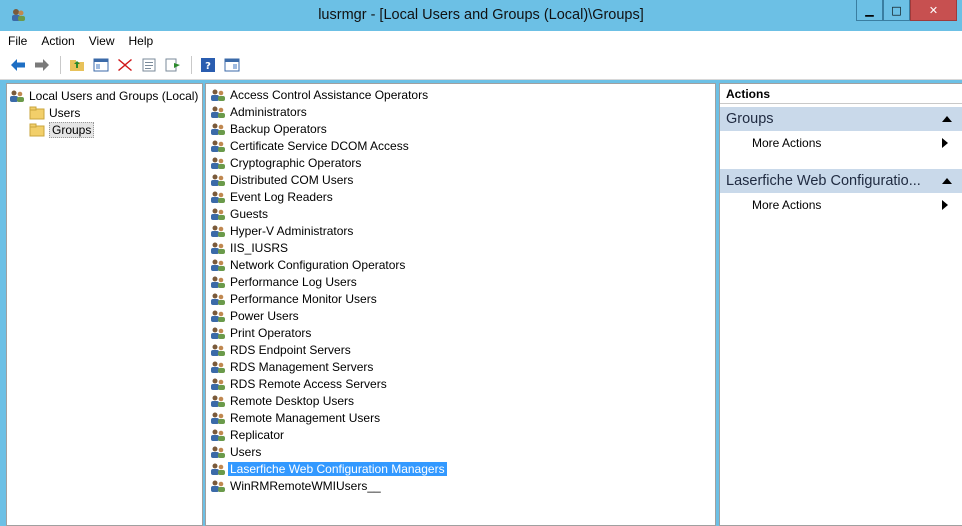 Image resolution: width=962 pixels, height=526 pixels. I want to click on help-icon: ?, so click(208, 65).